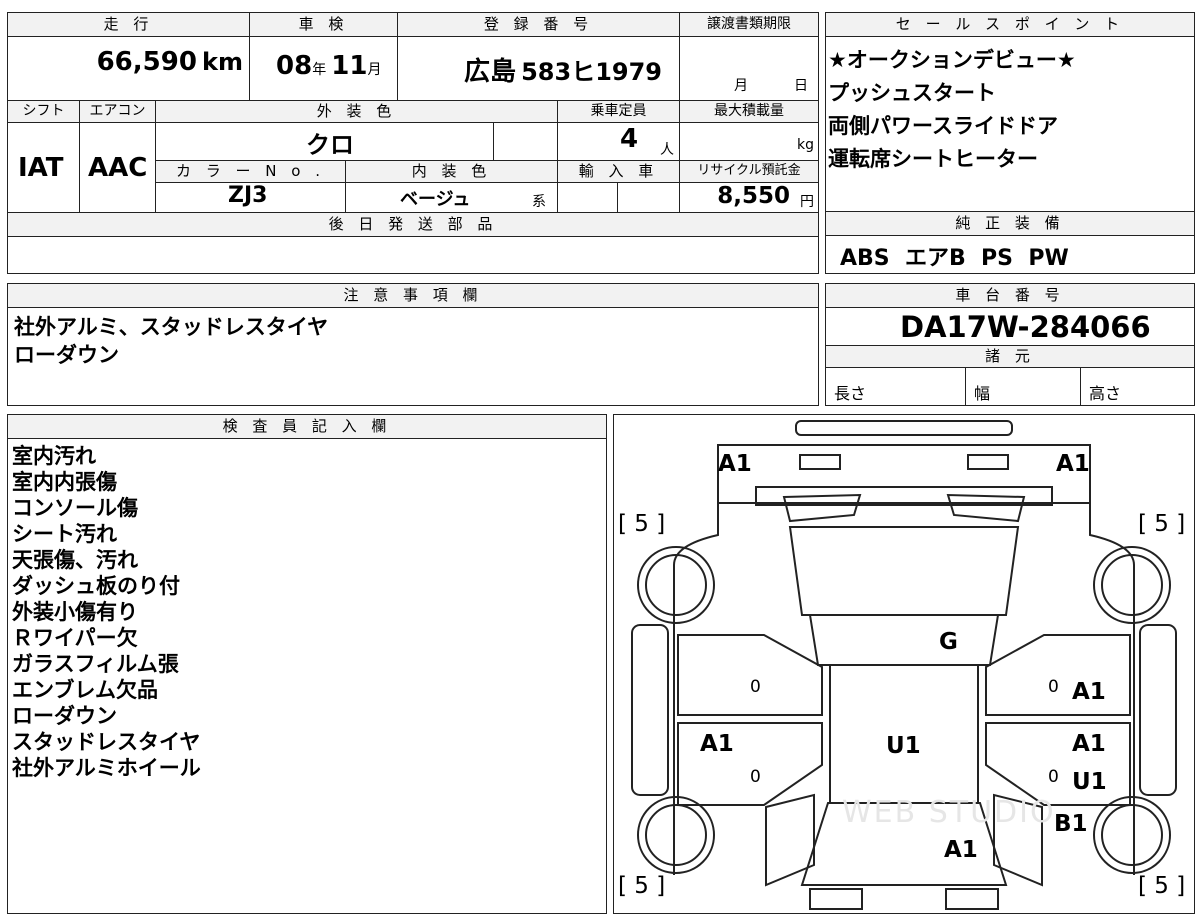 The width and height of the screenshot is (1200, 915). I want to click on spec-length: 長さ, so click(850, 393).